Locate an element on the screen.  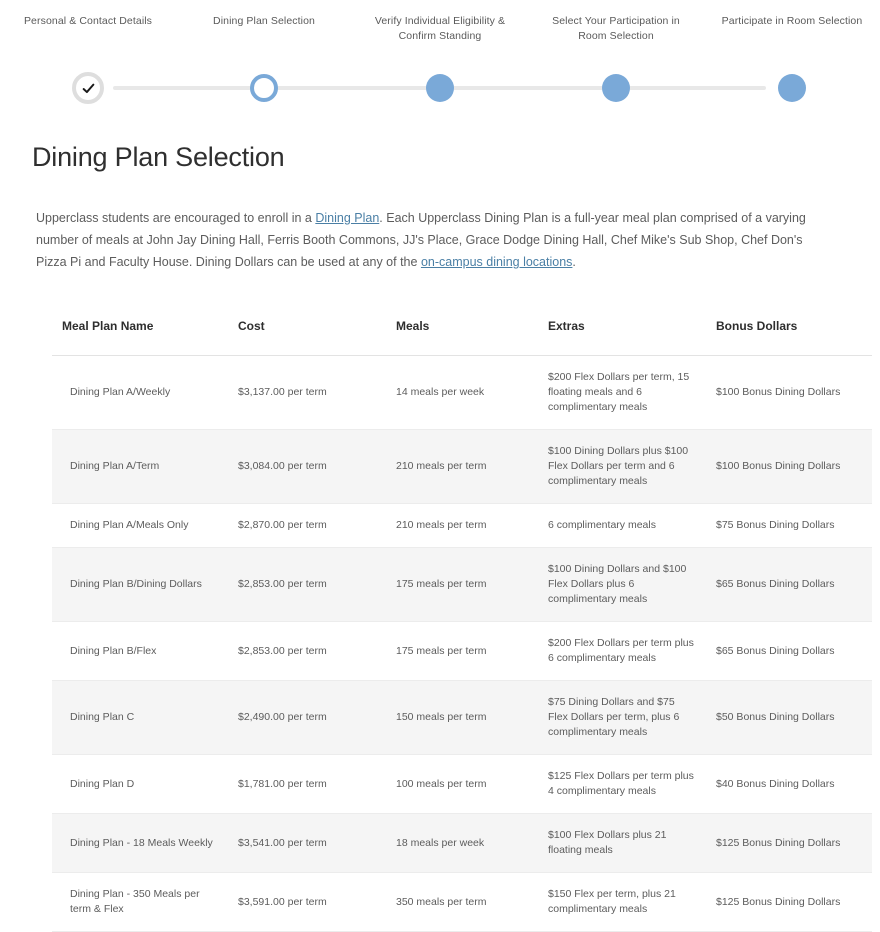
cell-meals: 350 meals per term is located at coordinates (462, 902).